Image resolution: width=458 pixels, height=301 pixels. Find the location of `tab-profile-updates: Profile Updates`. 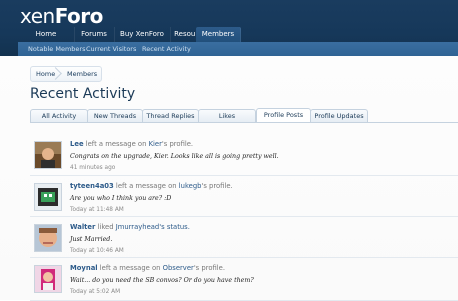

tab-profile-updates: Profile Updates is located at coordinates (339, 115).